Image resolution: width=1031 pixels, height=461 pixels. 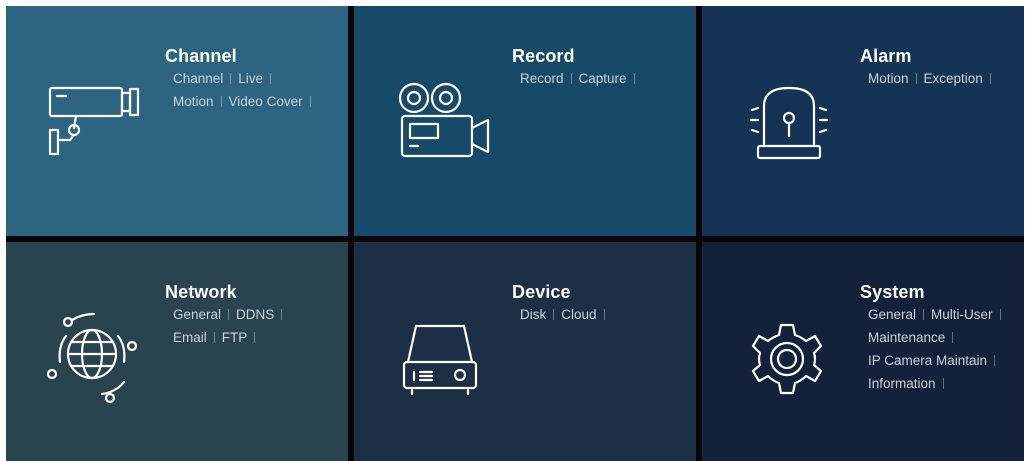 What do you see at coordinates (266, 101) in the screenshot?
I see `channel-item-video-cover: Video Cover` at bounding box center [266, 101].